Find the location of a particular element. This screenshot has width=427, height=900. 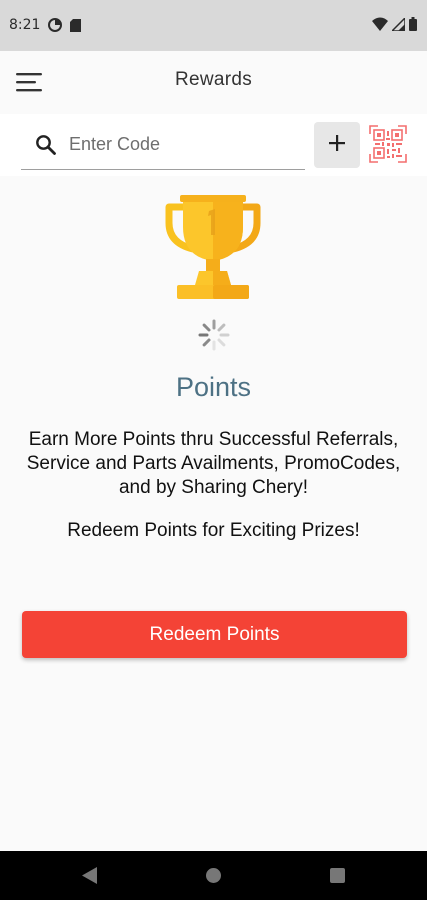

page-title: Rewards is located at coordinates (213, 79).